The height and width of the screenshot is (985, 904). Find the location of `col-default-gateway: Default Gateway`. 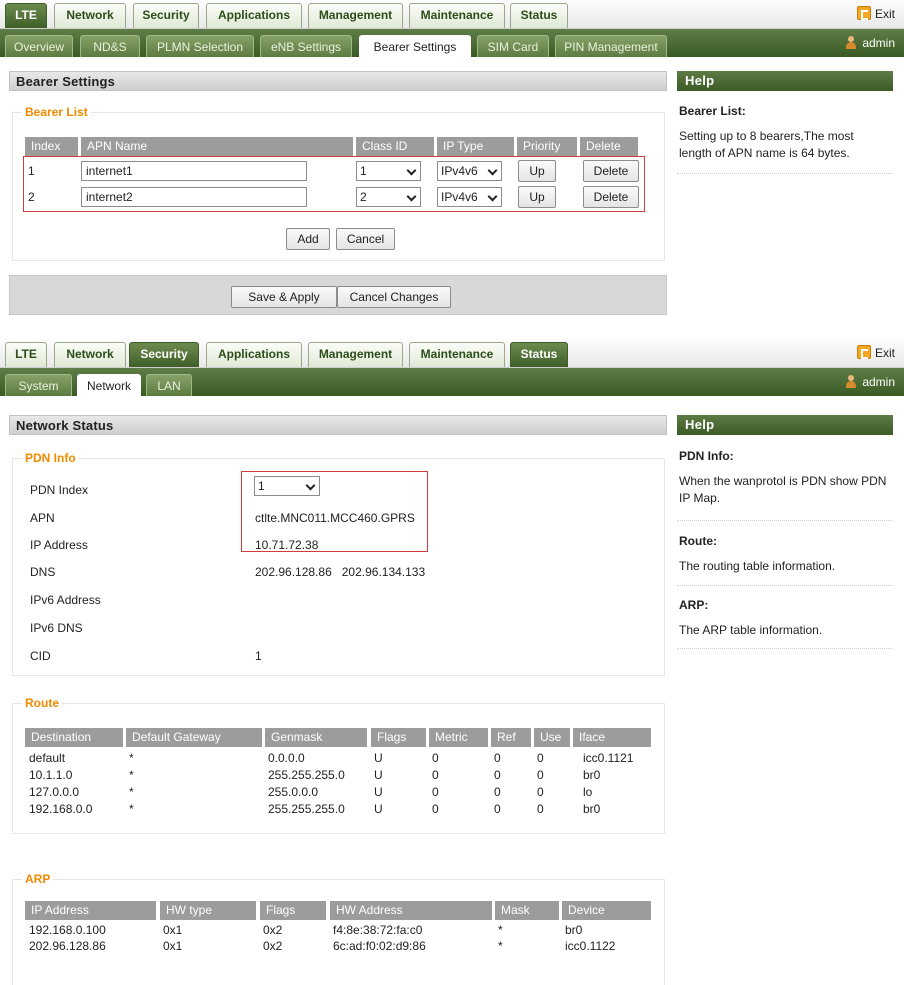

col-default-gateway: Default Gateway is located at coordinates (194, 737).